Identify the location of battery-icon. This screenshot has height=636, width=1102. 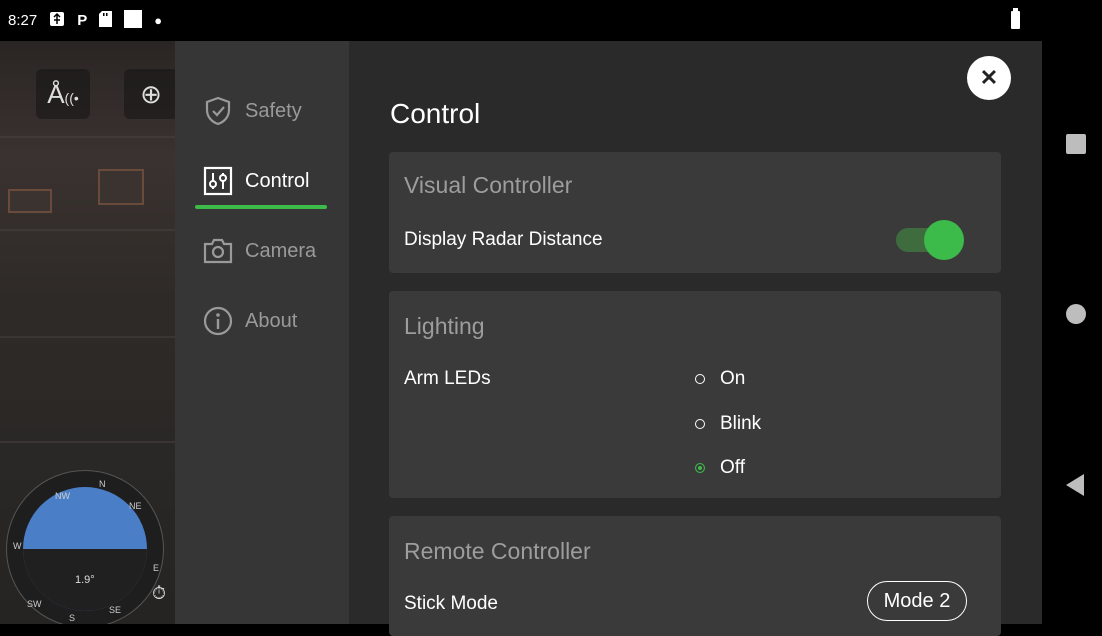
(1015, 18).